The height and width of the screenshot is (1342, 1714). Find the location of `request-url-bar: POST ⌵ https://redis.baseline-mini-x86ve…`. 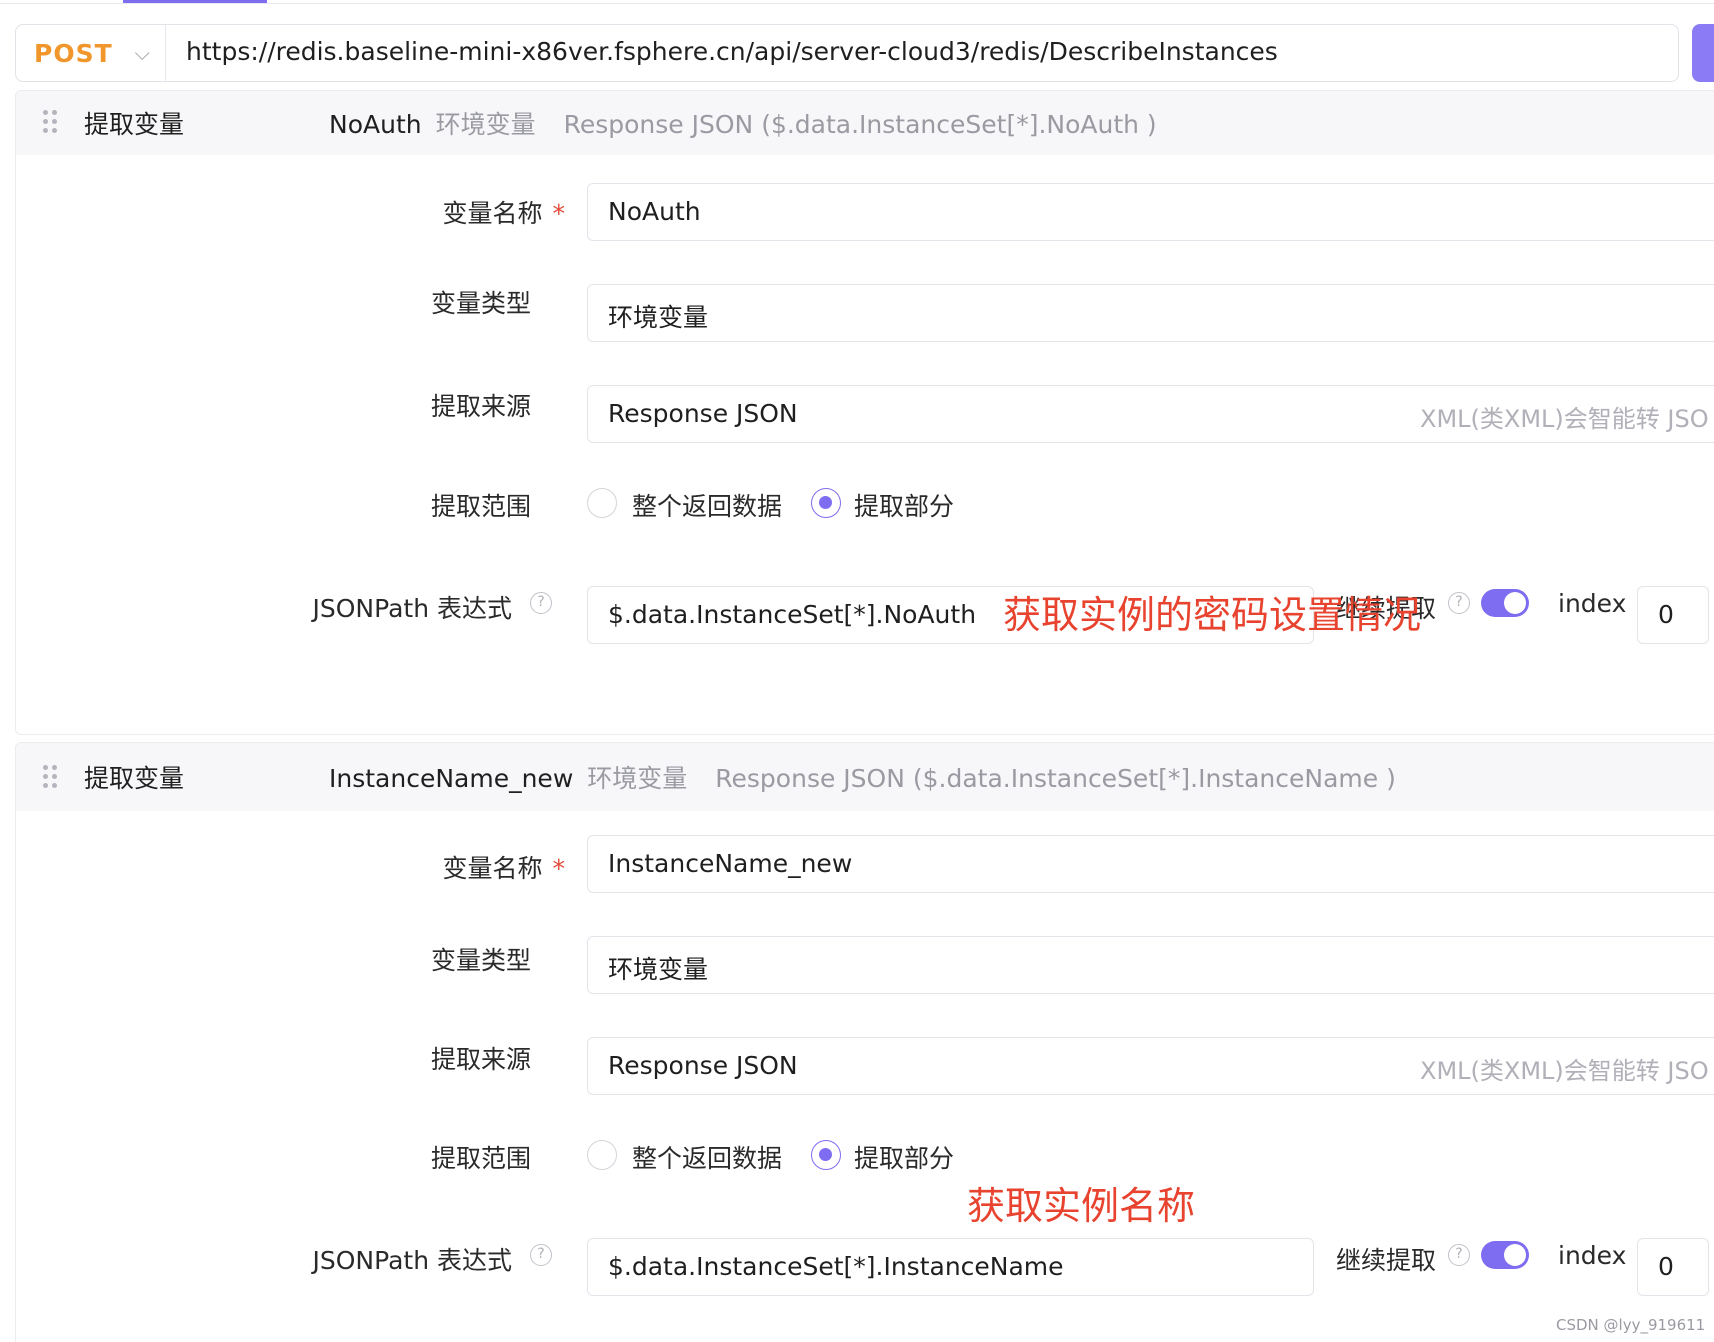

request-url-bar: POST ⌵ https://redis.baseline-mini-x86ve… is located at coordinates (847, 53).